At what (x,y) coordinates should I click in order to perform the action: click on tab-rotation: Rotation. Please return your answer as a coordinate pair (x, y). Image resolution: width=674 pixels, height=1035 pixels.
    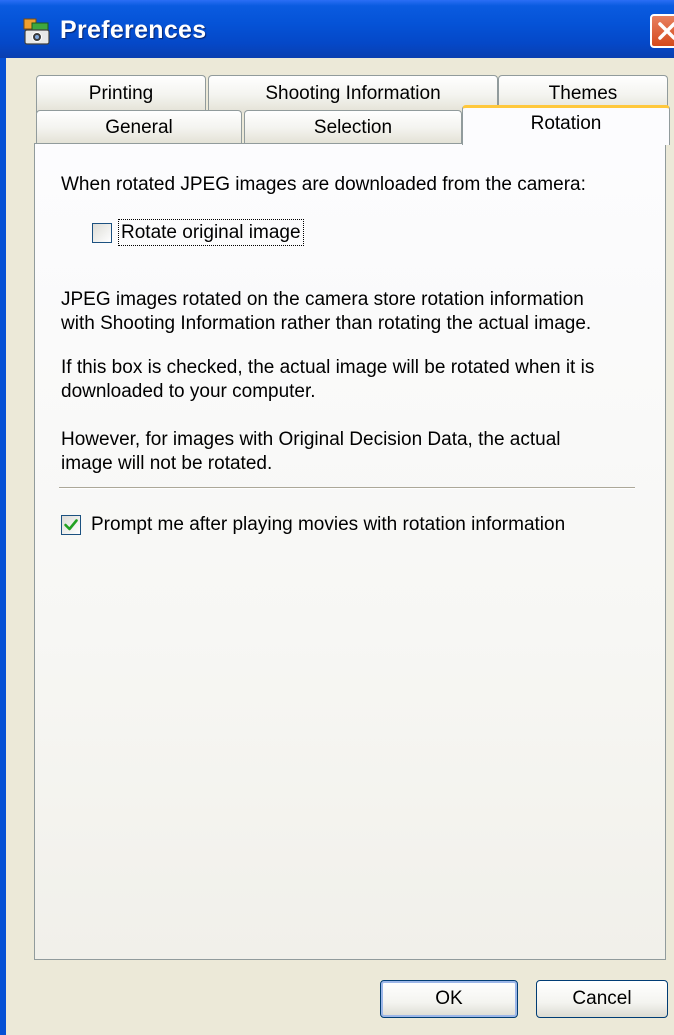
    Looking at the image, I should click on (566, 125).